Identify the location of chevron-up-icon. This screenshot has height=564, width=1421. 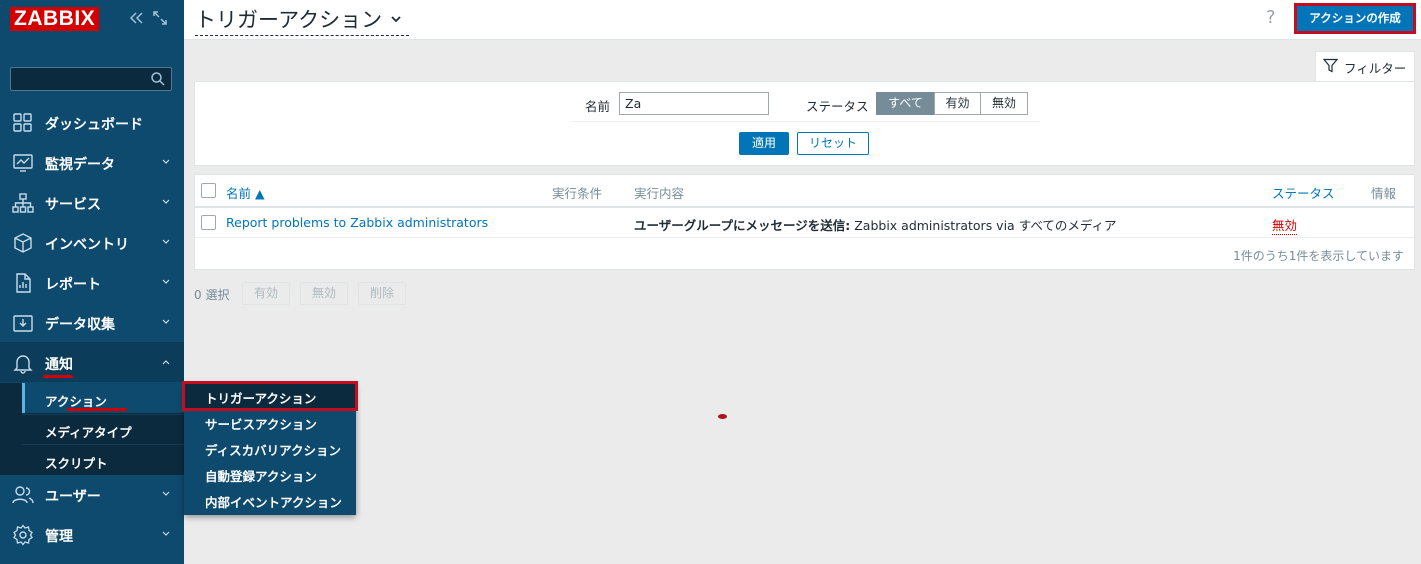
(166, 362).